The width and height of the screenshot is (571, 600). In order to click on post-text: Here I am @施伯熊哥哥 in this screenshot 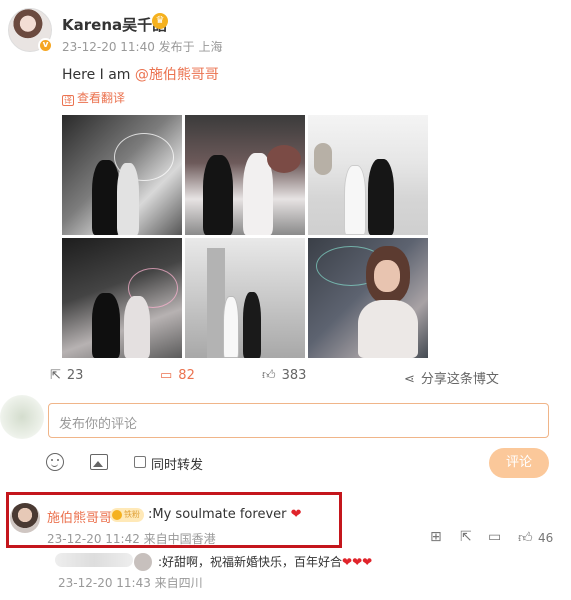, I will do `click(140, 74)`.